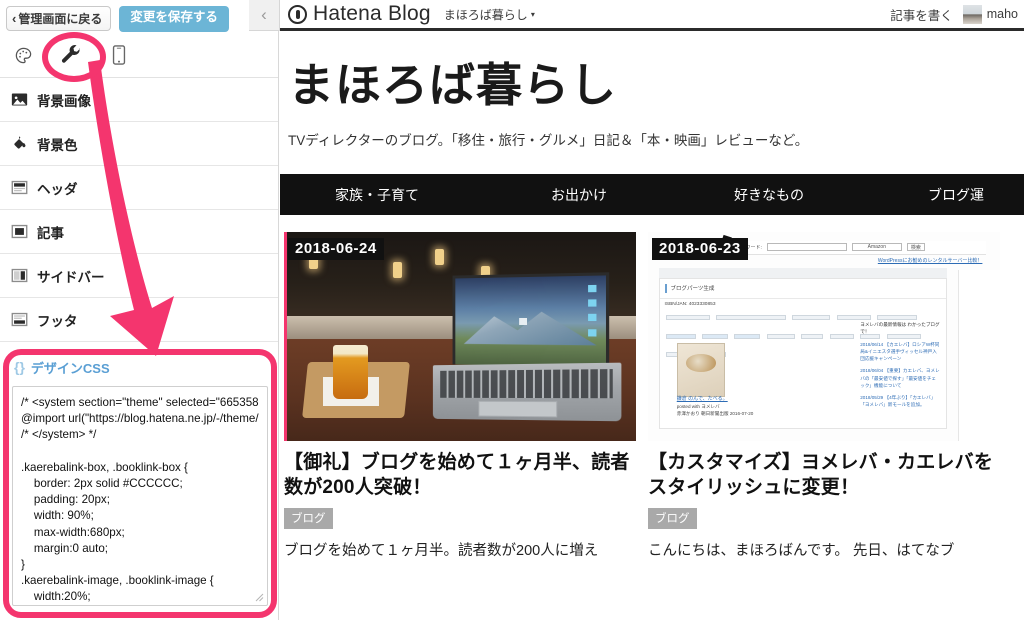  What do you see at coordinates (652, 195) in the screenshot?
I see `blog-navigation-bar: 家族・子育て お出かけ 好きなもの ブログ運` at bounding box center [652, 195].